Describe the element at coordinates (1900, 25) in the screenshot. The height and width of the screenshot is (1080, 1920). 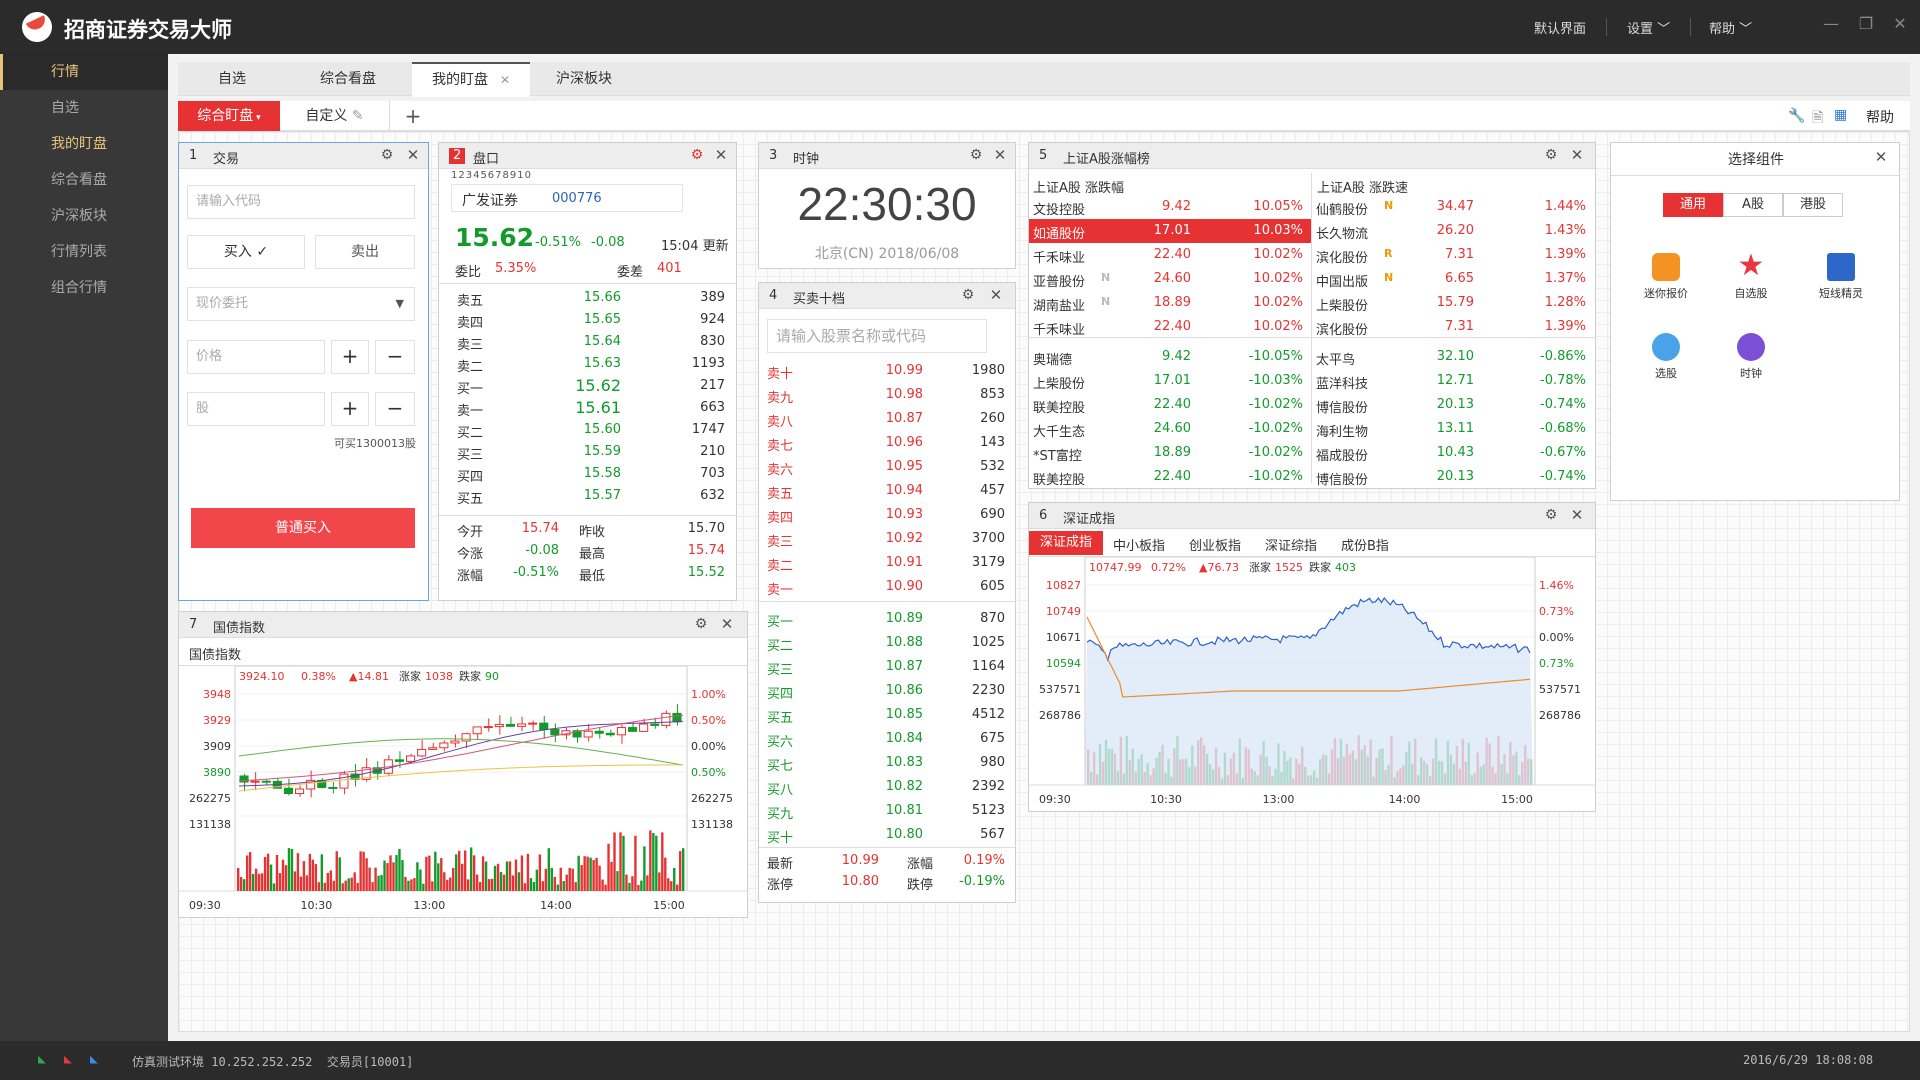
I see `close-window-icon: ✕` at that location.